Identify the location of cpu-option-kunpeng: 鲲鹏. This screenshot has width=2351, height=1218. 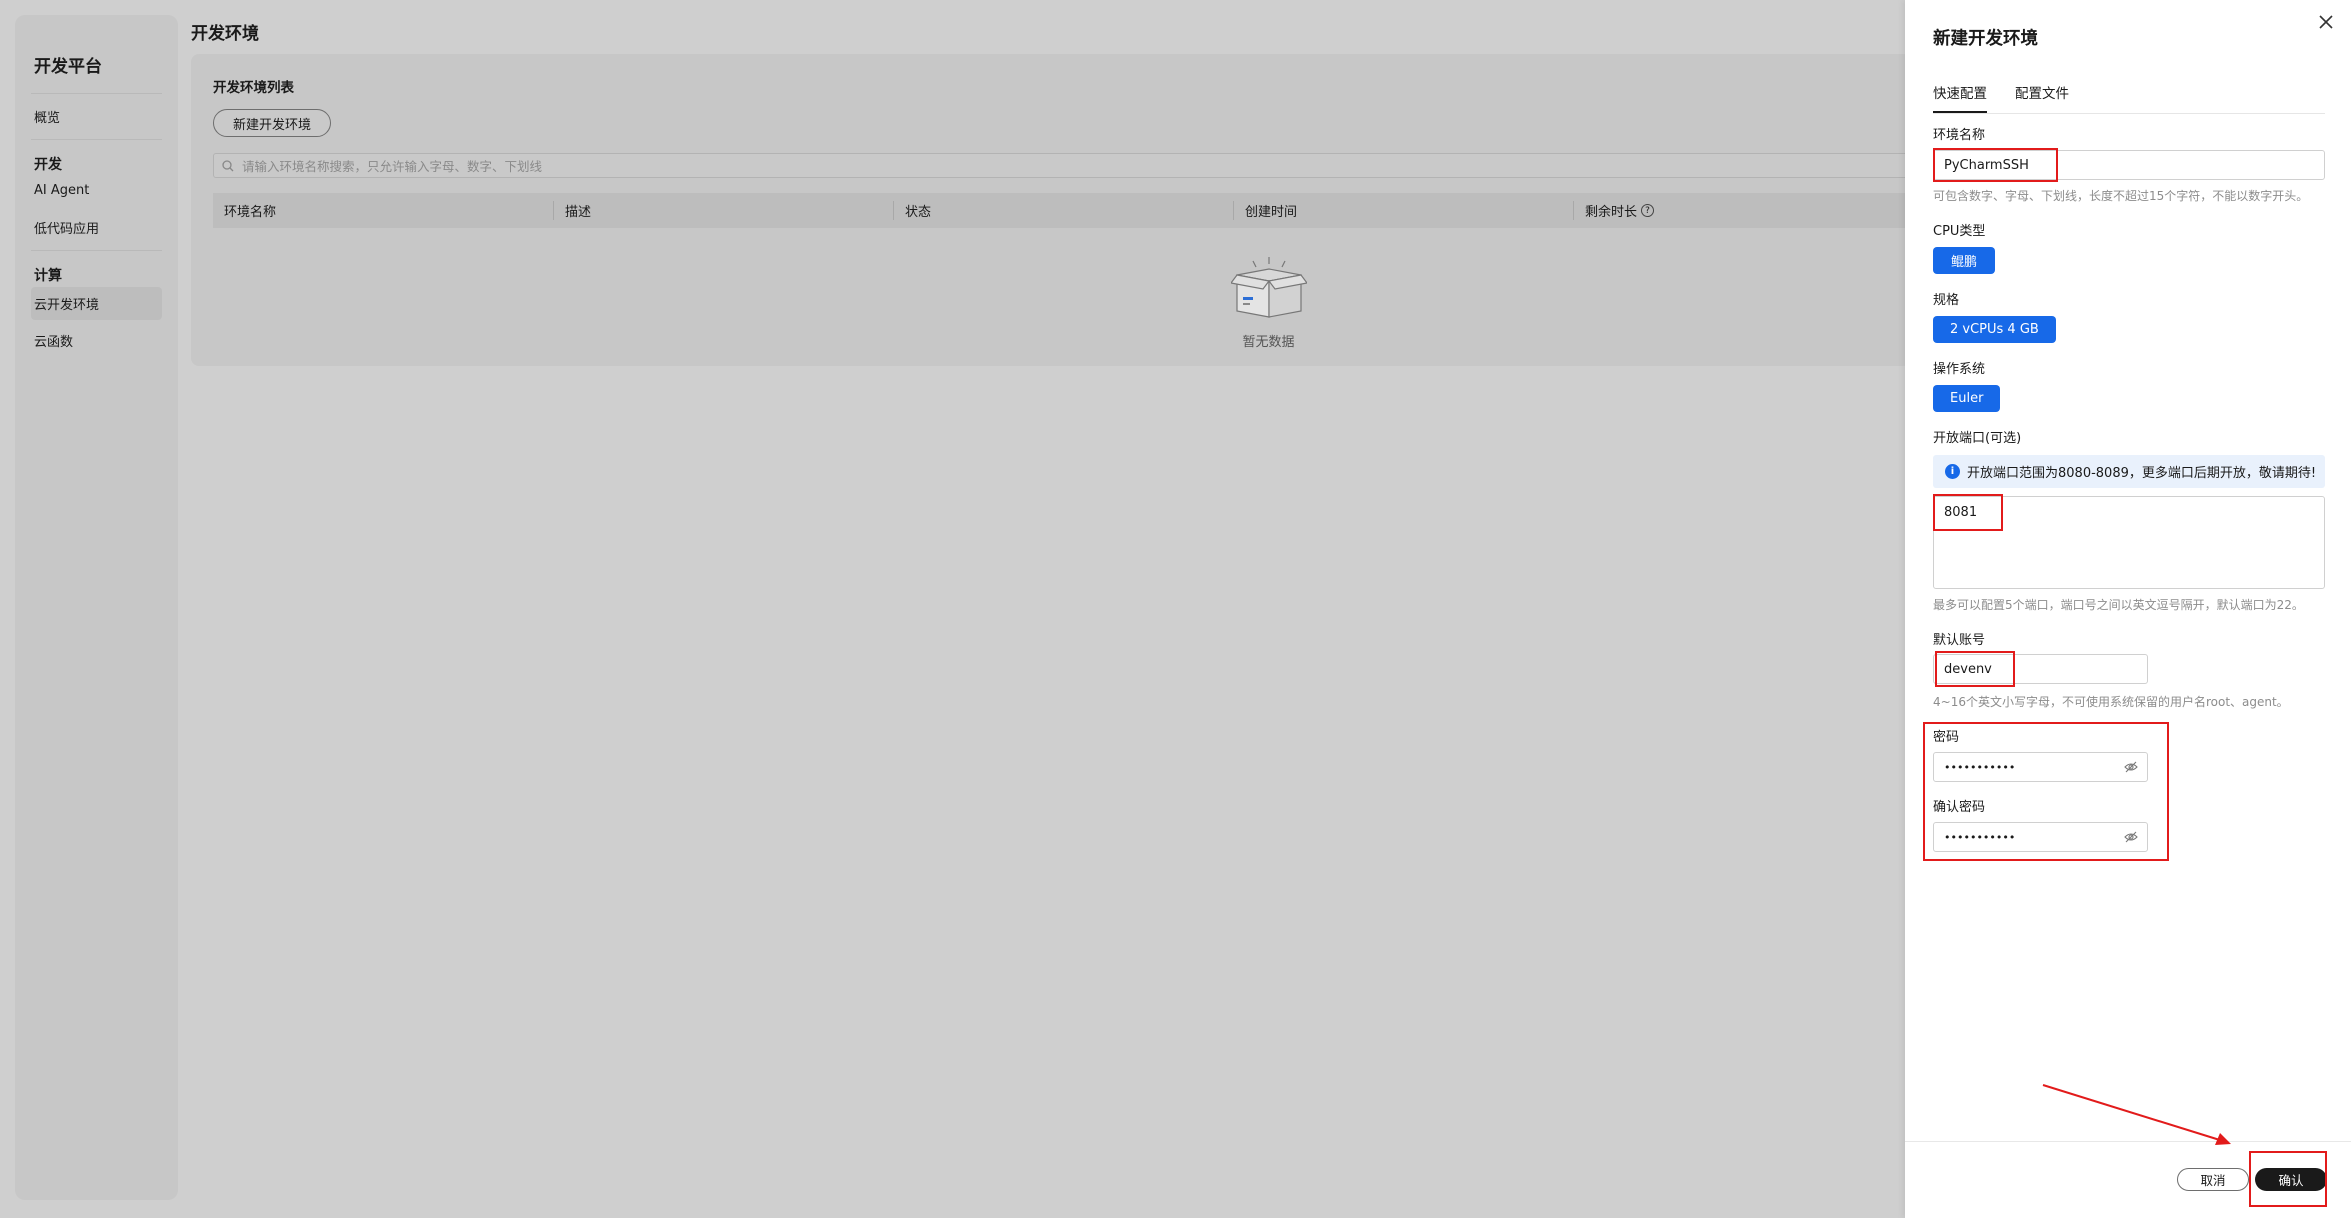
(1964, 260).